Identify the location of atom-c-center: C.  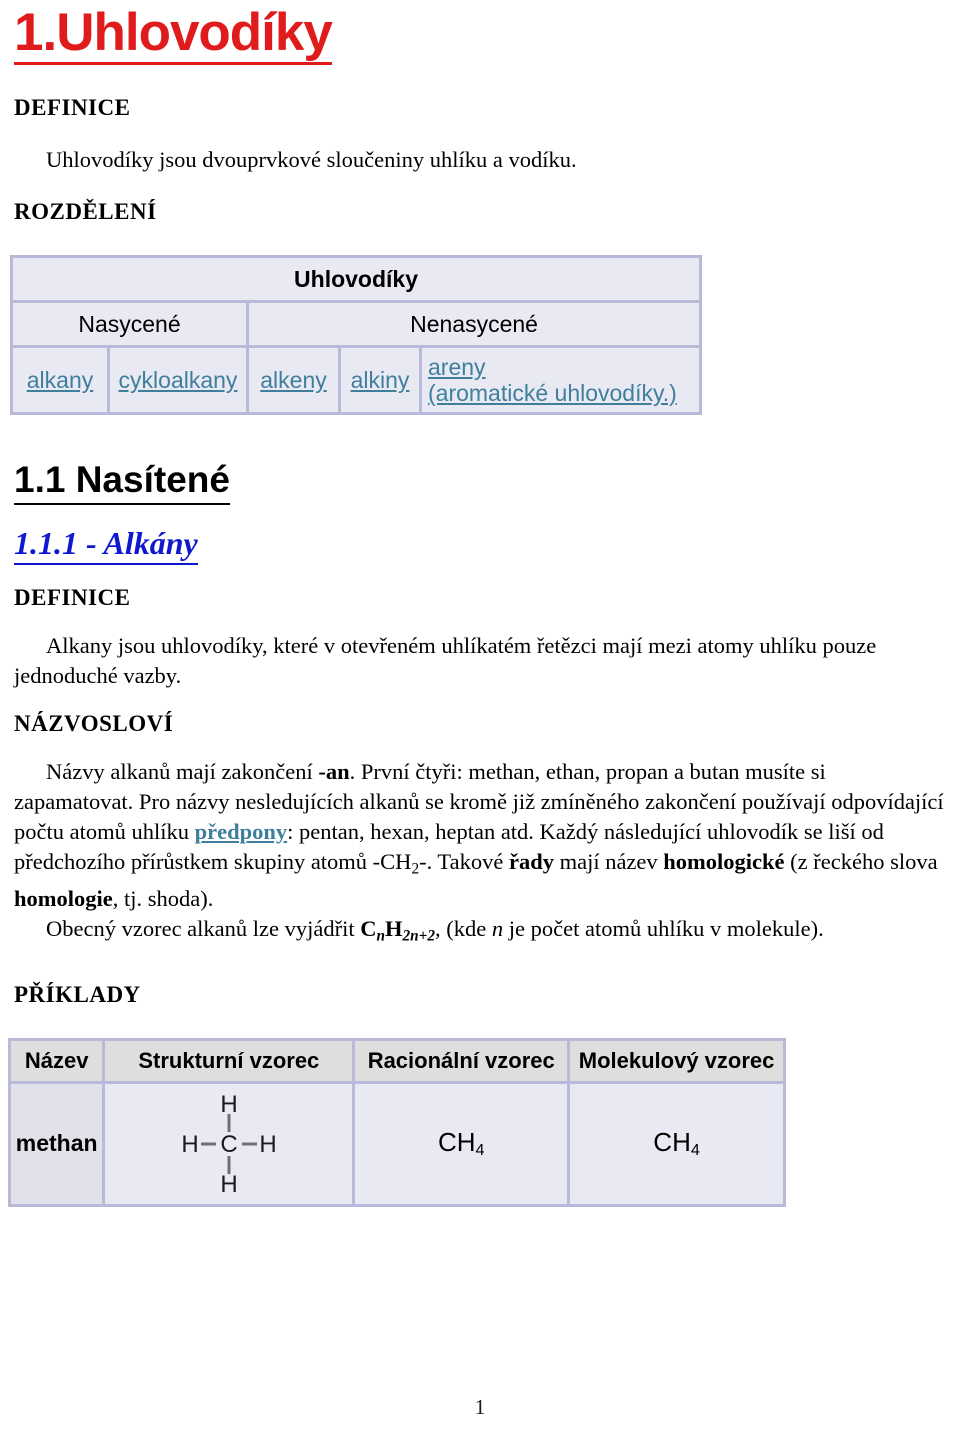
(228, 1144).